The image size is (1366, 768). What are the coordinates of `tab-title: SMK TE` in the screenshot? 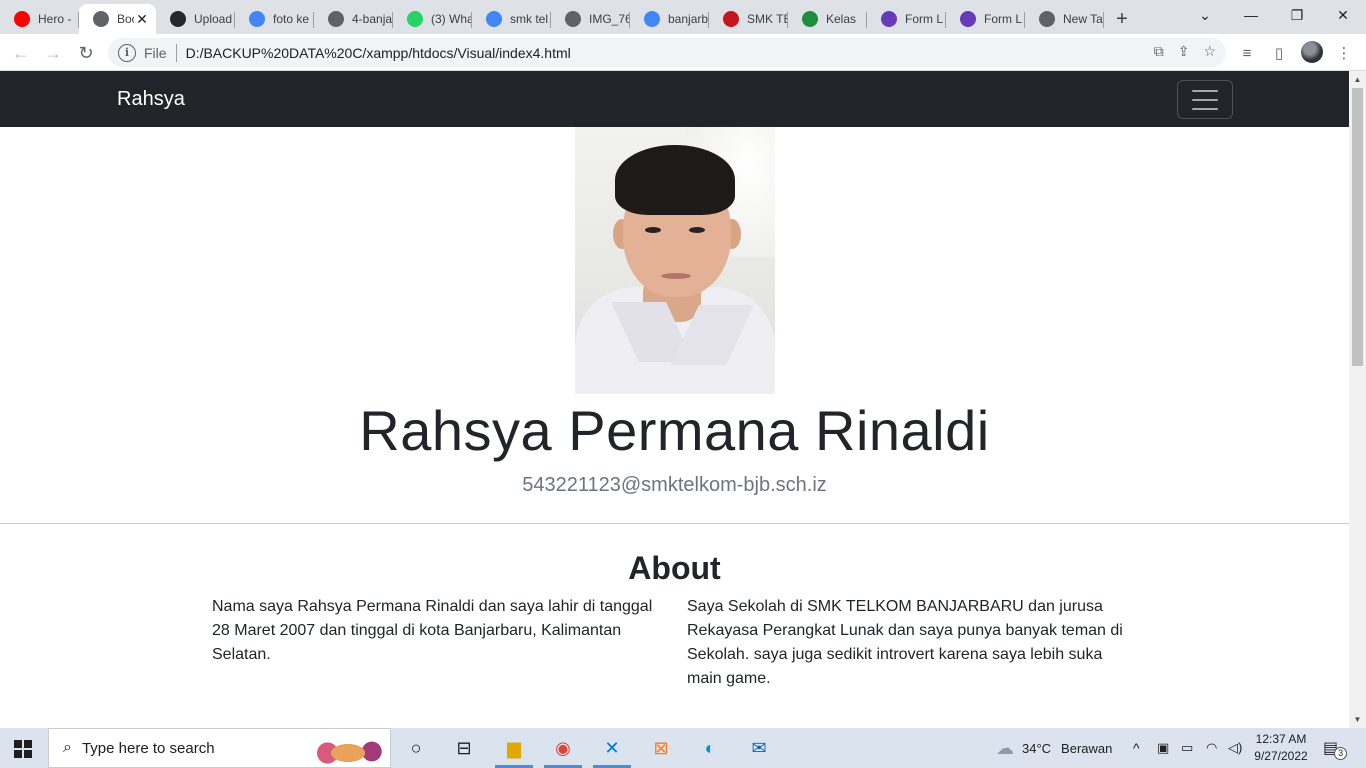 It's located at (767, 19).